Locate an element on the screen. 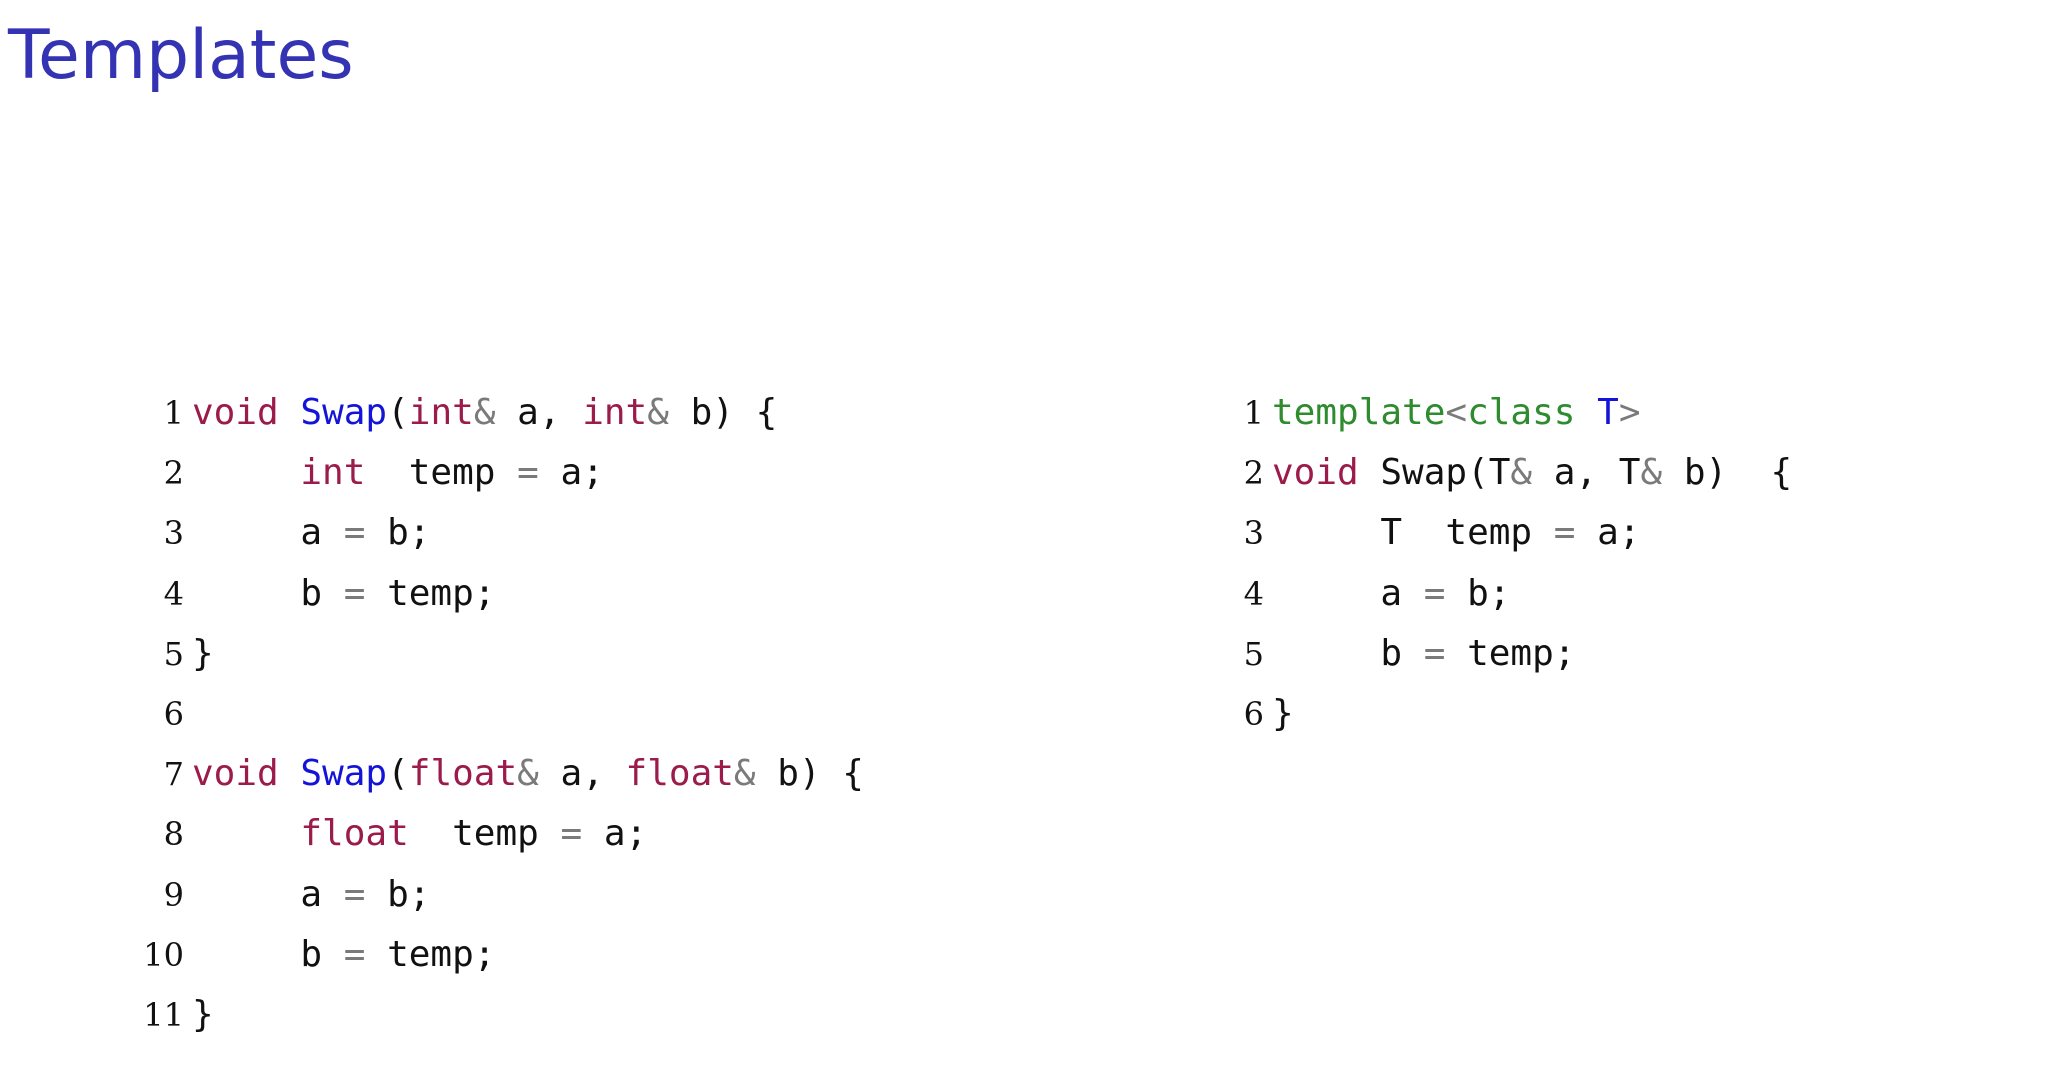 This screenshot has height=1080, width=2048. code-text: int temp = a; is located at coordinates (398, 473).